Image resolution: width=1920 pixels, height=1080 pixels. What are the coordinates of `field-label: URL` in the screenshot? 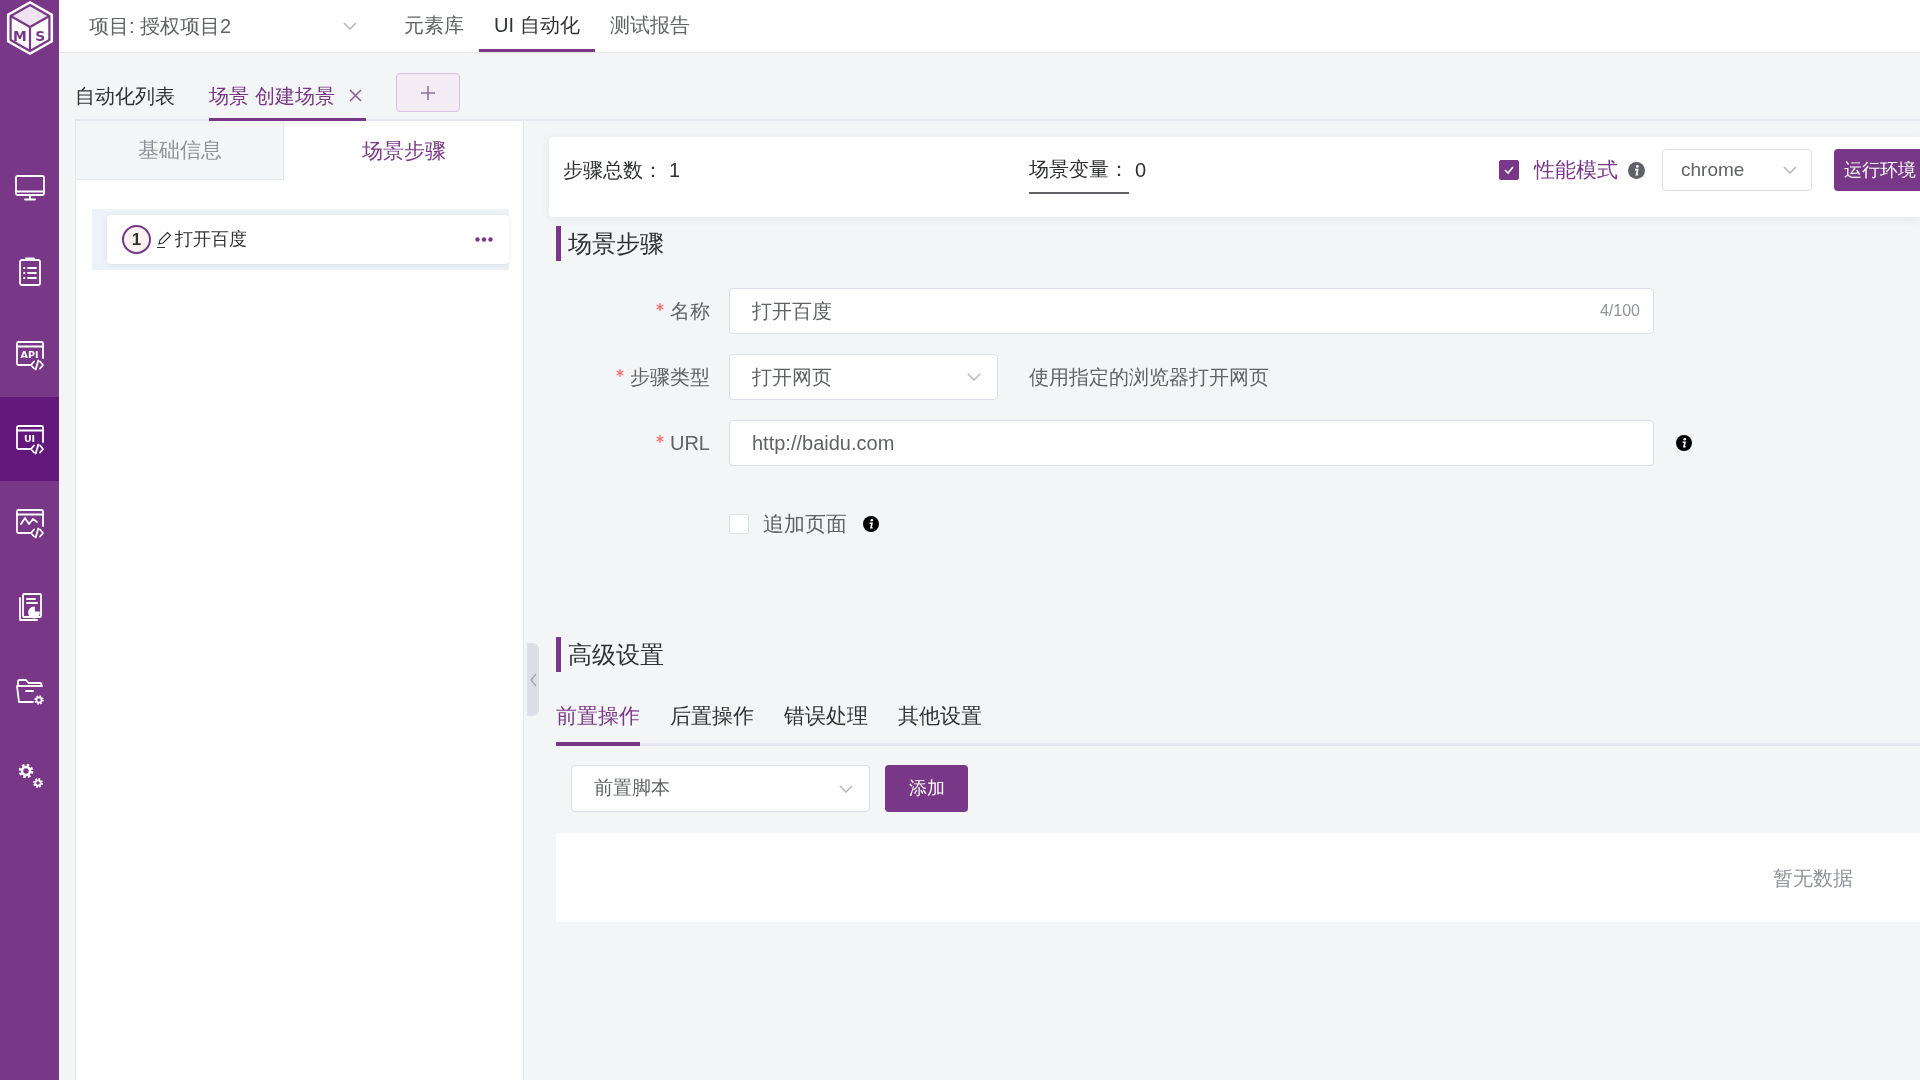 It's located at (690, 443).